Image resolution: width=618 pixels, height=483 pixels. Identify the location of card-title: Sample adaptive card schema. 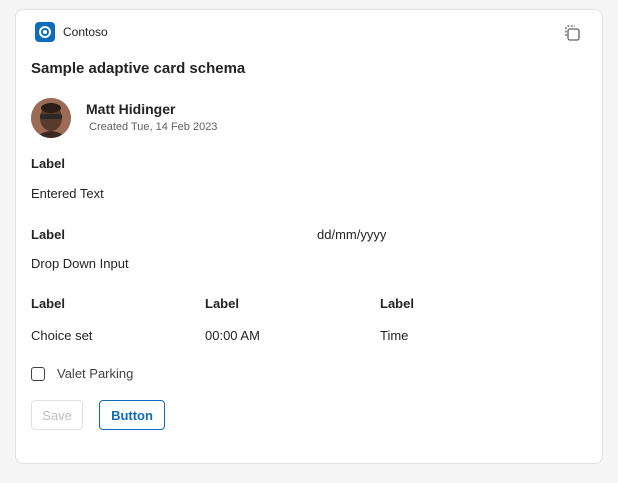
(138, 68).